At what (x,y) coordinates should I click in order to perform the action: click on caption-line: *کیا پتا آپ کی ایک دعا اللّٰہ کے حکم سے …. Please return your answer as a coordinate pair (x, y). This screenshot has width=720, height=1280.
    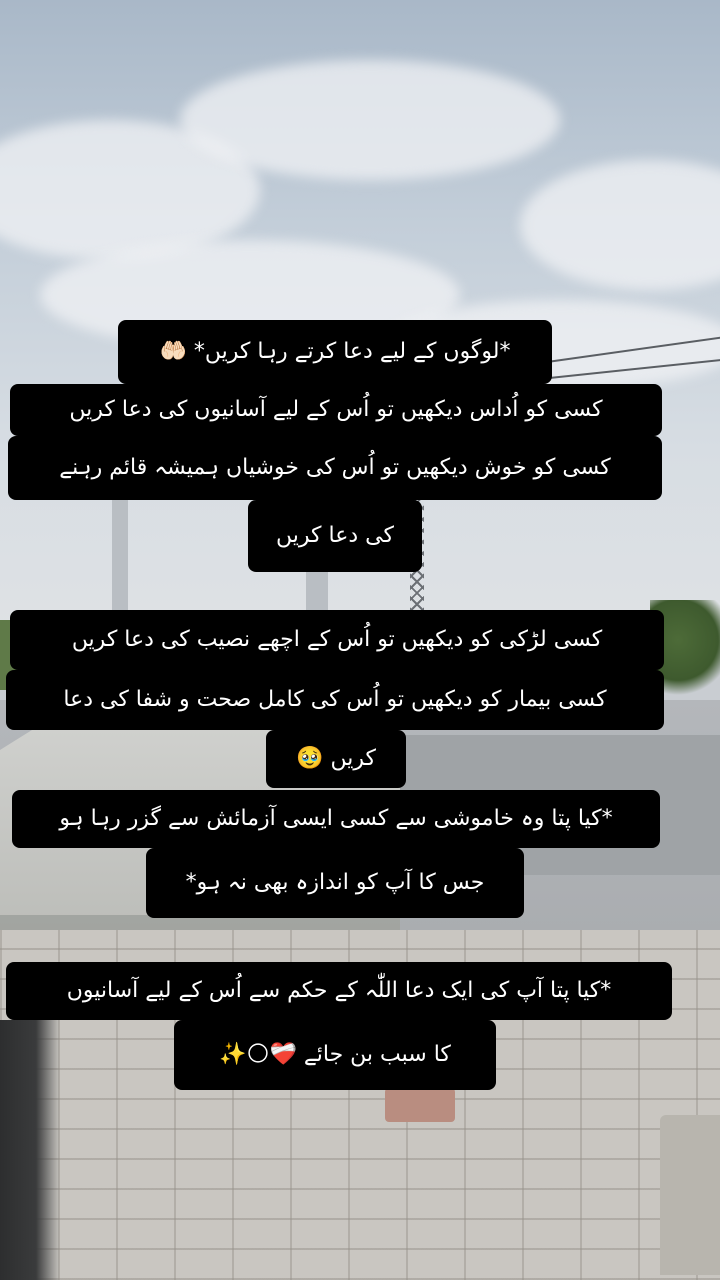
    Looking at the image, I should click on (339, 991).